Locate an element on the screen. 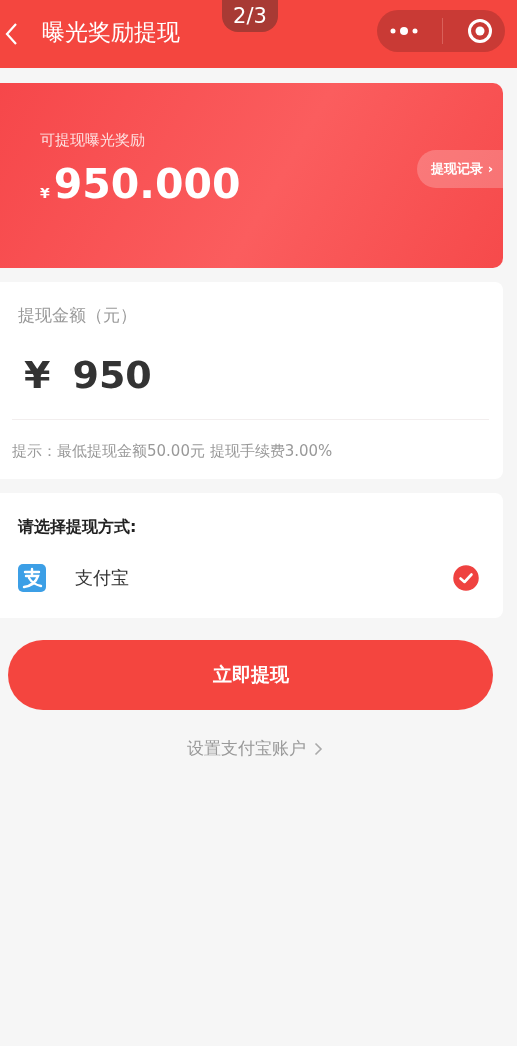 This screenshot has width=517, height=1046. balance-label: 可提现曝光奖励 is located at coordinates (93, 140).